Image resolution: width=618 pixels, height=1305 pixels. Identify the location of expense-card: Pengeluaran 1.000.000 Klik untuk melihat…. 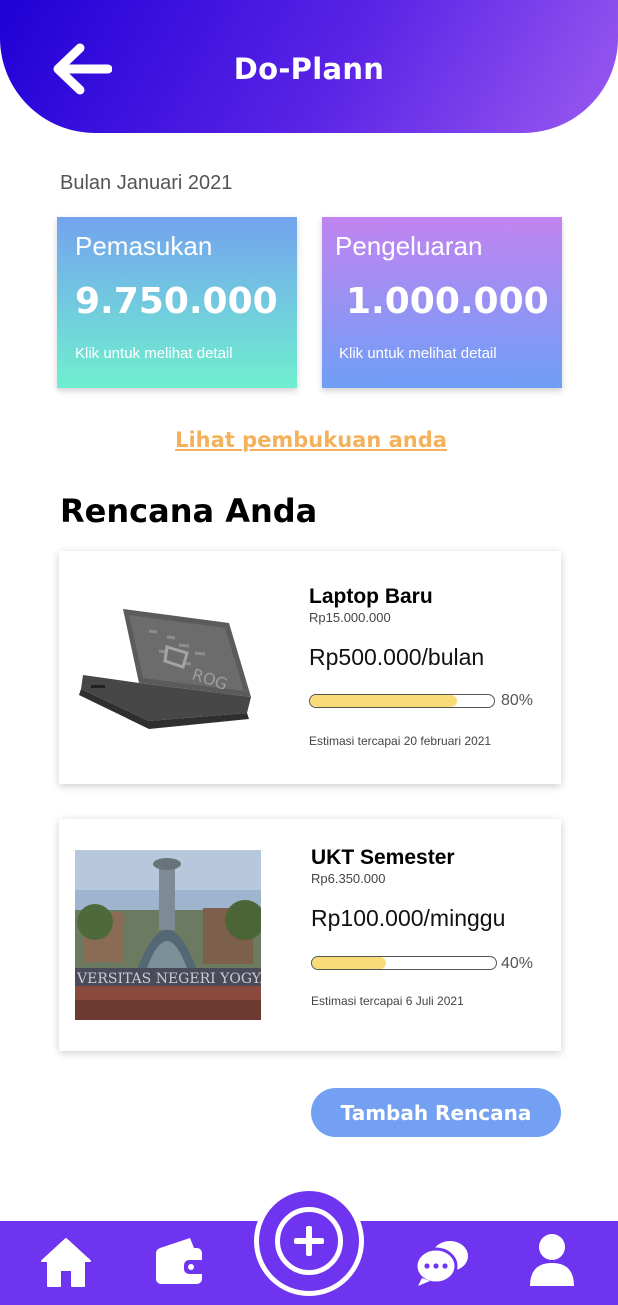
(442, 302).